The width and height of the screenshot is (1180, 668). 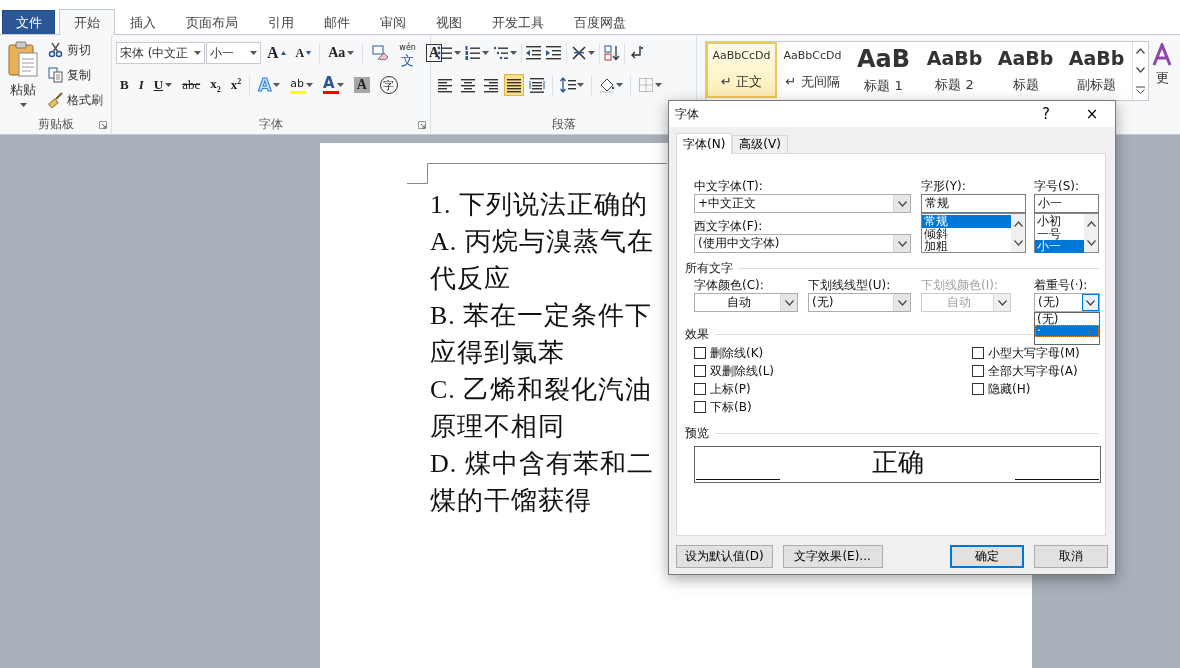 What do you see at coordinates (518, 22) in the screenshot?
I see `ribbon-tab: 开发工具` at bounding box center [518, 22].